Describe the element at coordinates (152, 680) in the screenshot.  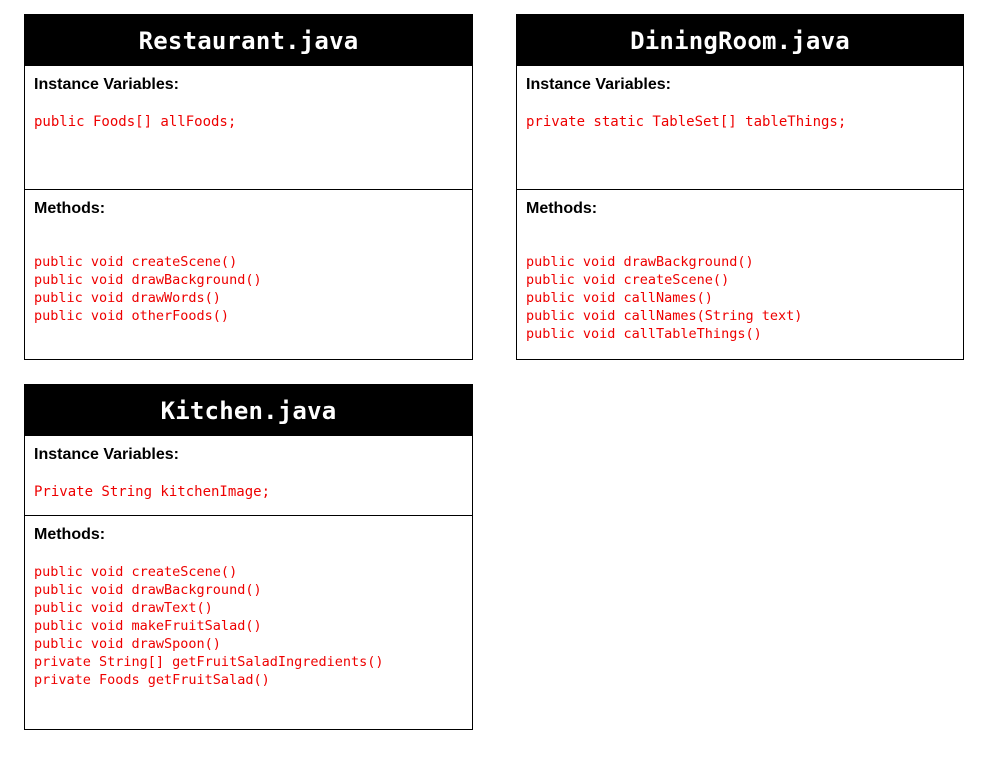
I see `method-item: private Foods getFruitSalad()` at that location.